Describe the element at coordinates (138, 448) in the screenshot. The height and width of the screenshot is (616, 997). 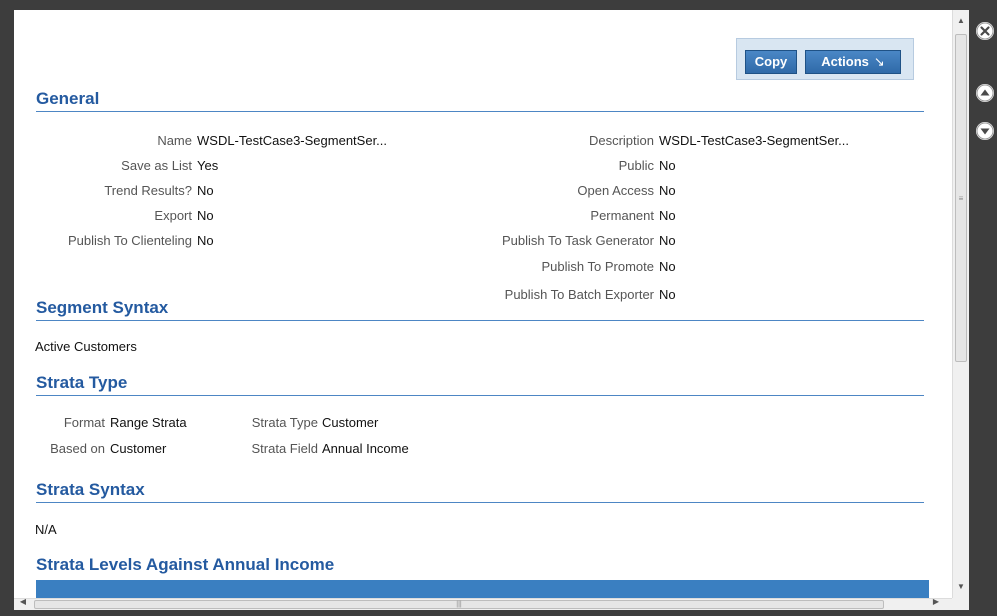
I see `value-based-on: Customer` at that location.